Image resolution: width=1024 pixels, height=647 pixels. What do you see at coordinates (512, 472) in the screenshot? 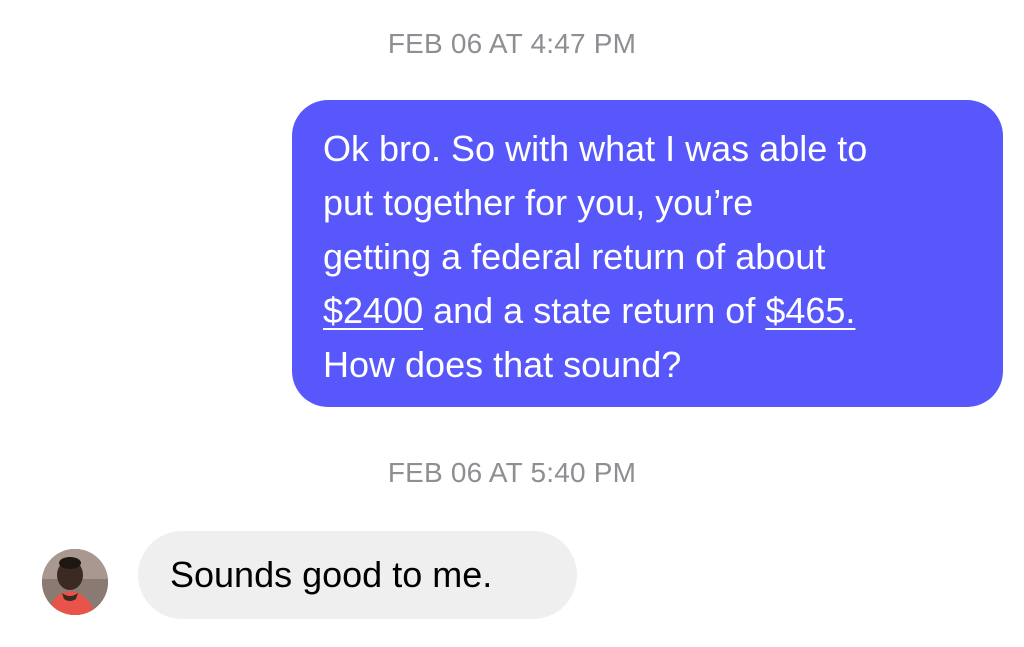
I see `timestamp-second: FEB 06 AT 5:40 PM` at bounding box center [512, 472].